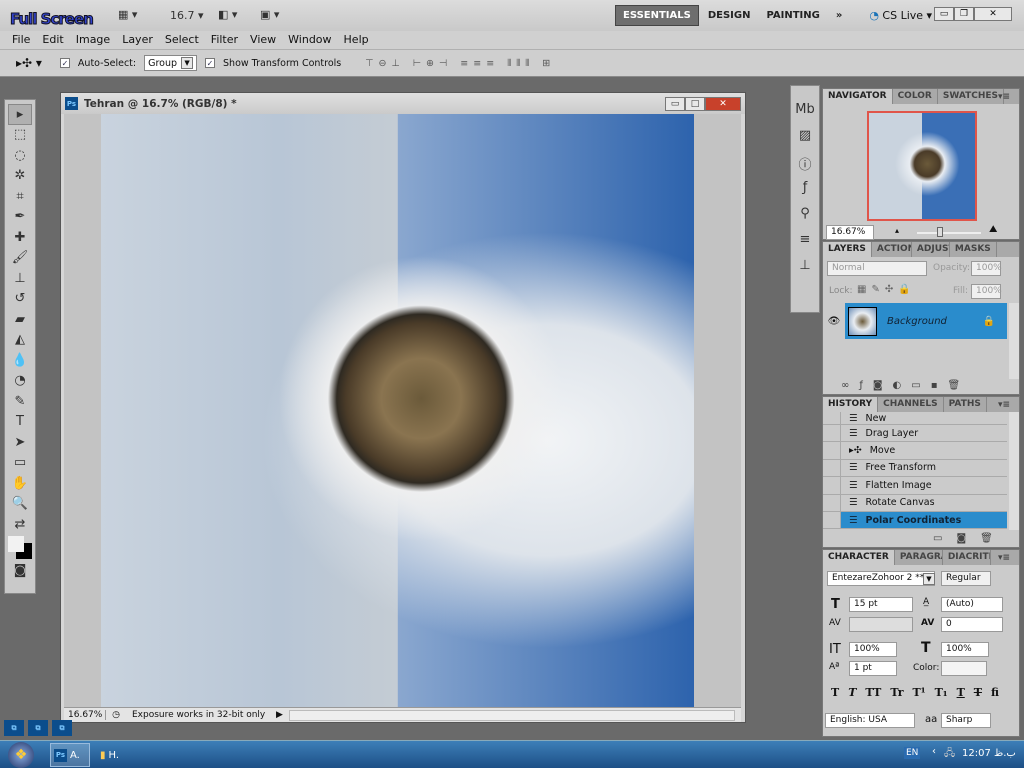 The height and width of the screenshot is (768, 1024). I want to click on tab-adjustments: ADJUSTMENTS, so click(931, 249).